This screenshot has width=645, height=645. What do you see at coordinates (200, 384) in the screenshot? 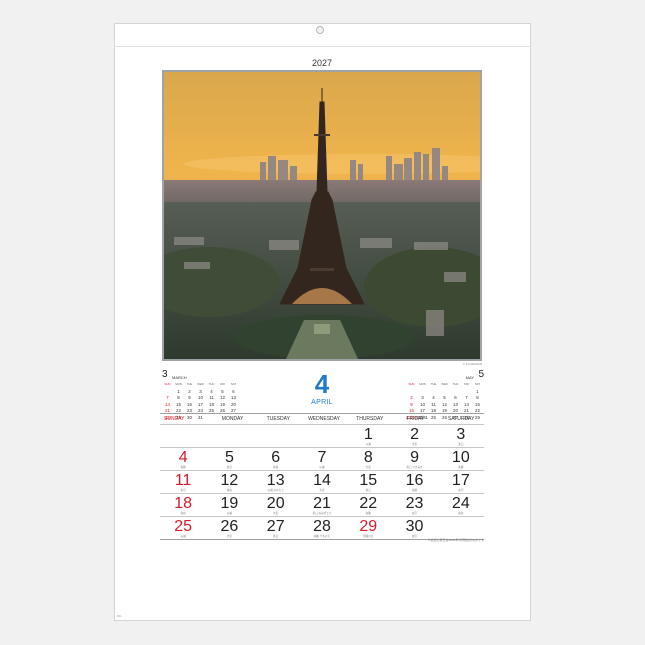
I see `mini-weekday-label: WED` at bounding box center [200, 384].